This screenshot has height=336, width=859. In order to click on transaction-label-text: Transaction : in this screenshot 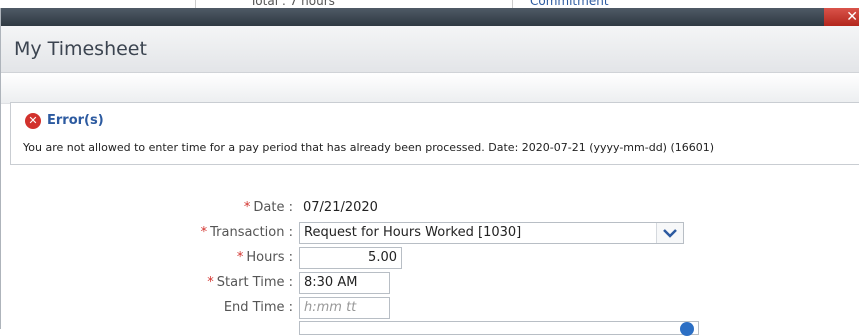, I will do `click(251, 232)`.